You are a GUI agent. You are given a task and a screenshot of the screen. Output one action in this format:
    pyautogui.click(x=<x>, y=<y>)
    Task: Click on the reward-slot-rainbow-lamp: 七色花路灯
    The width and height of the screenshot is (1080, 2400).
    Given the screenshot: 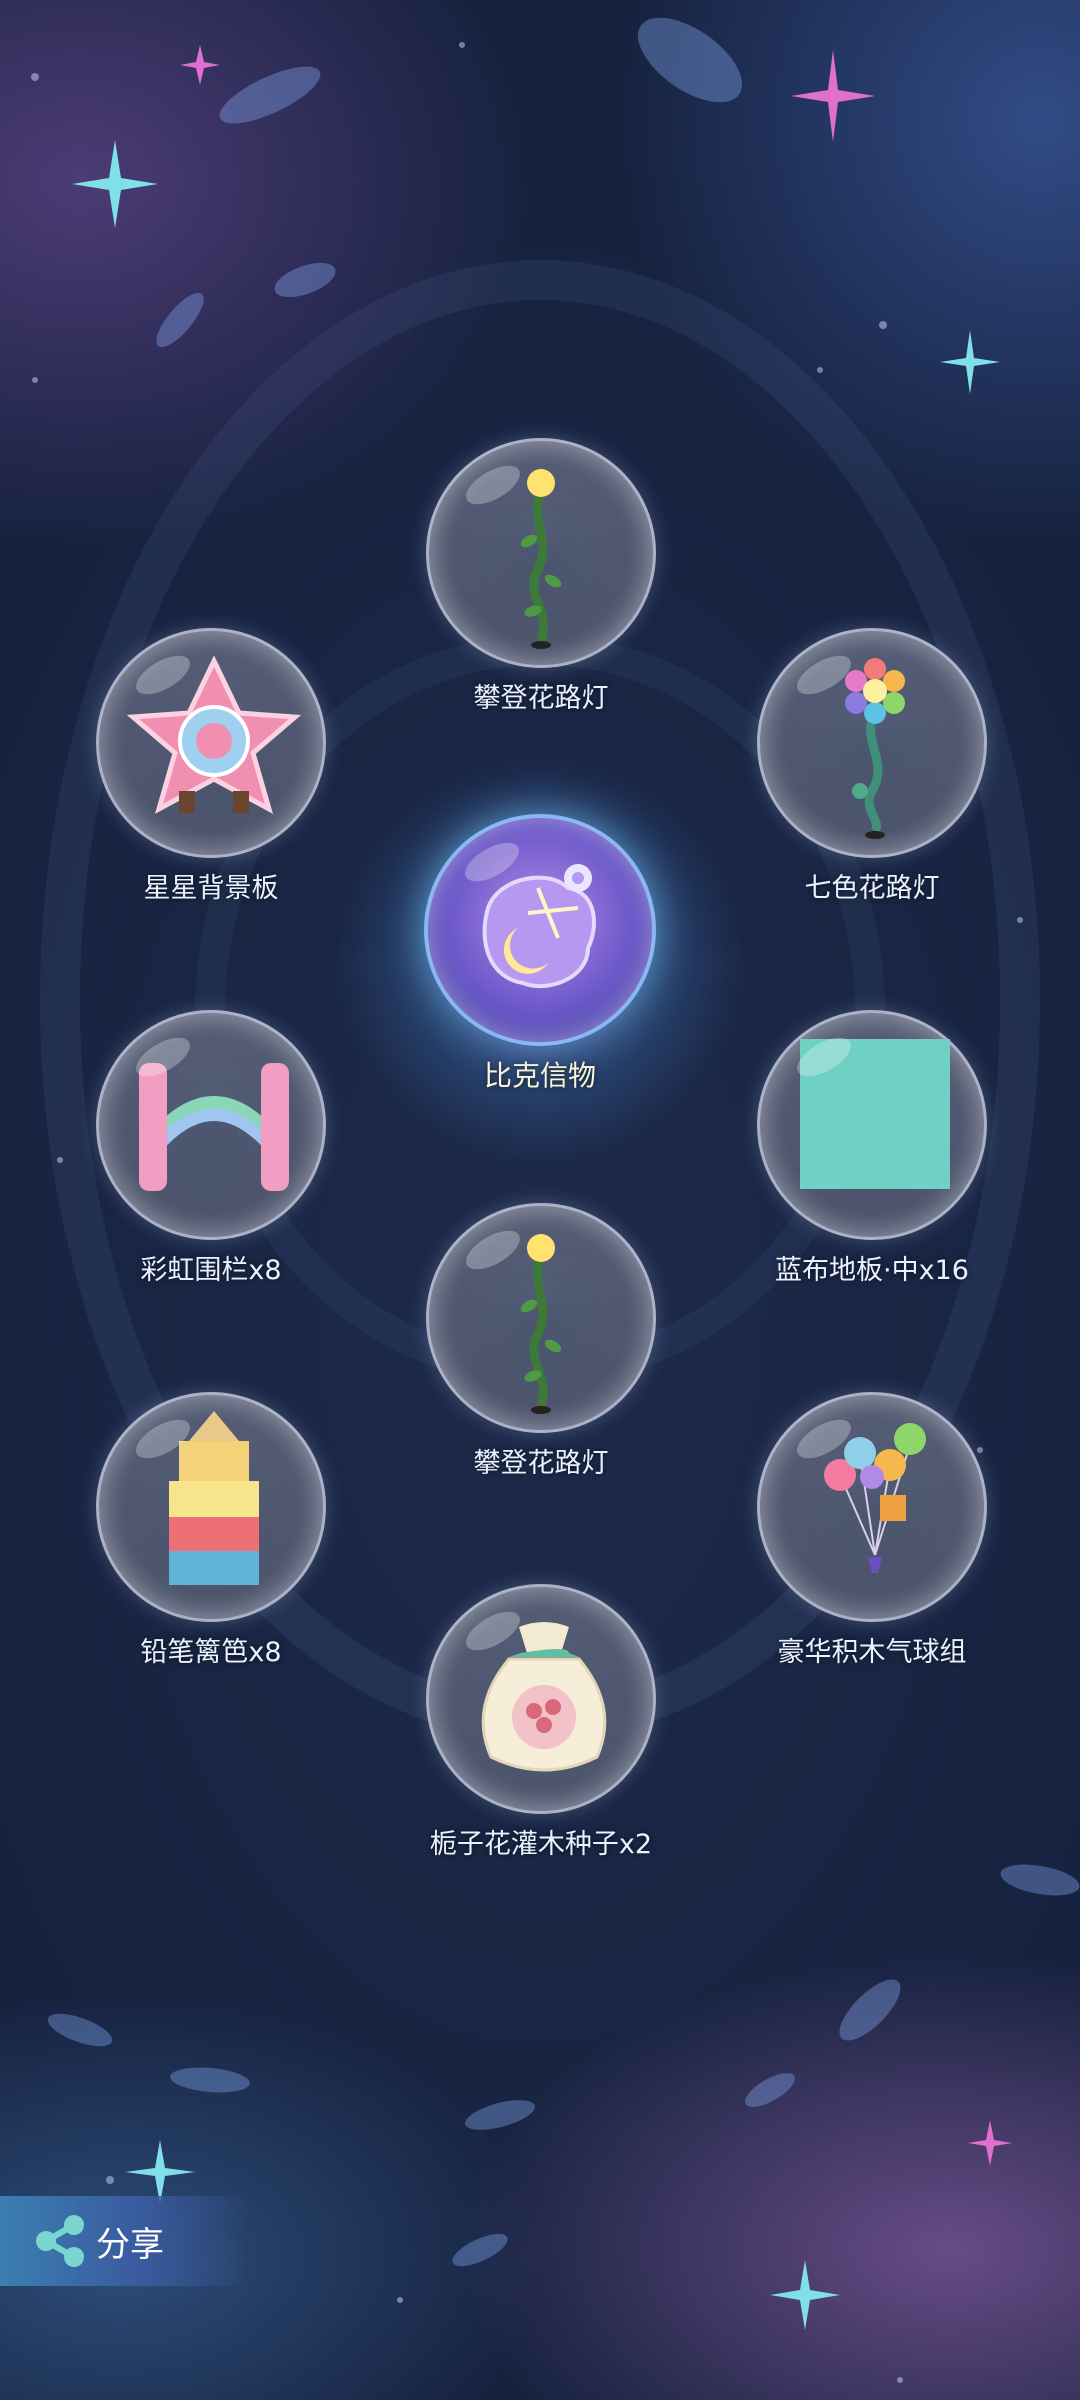 What is the action you would take?
    pyautogui.click(x=872, y=778)
    